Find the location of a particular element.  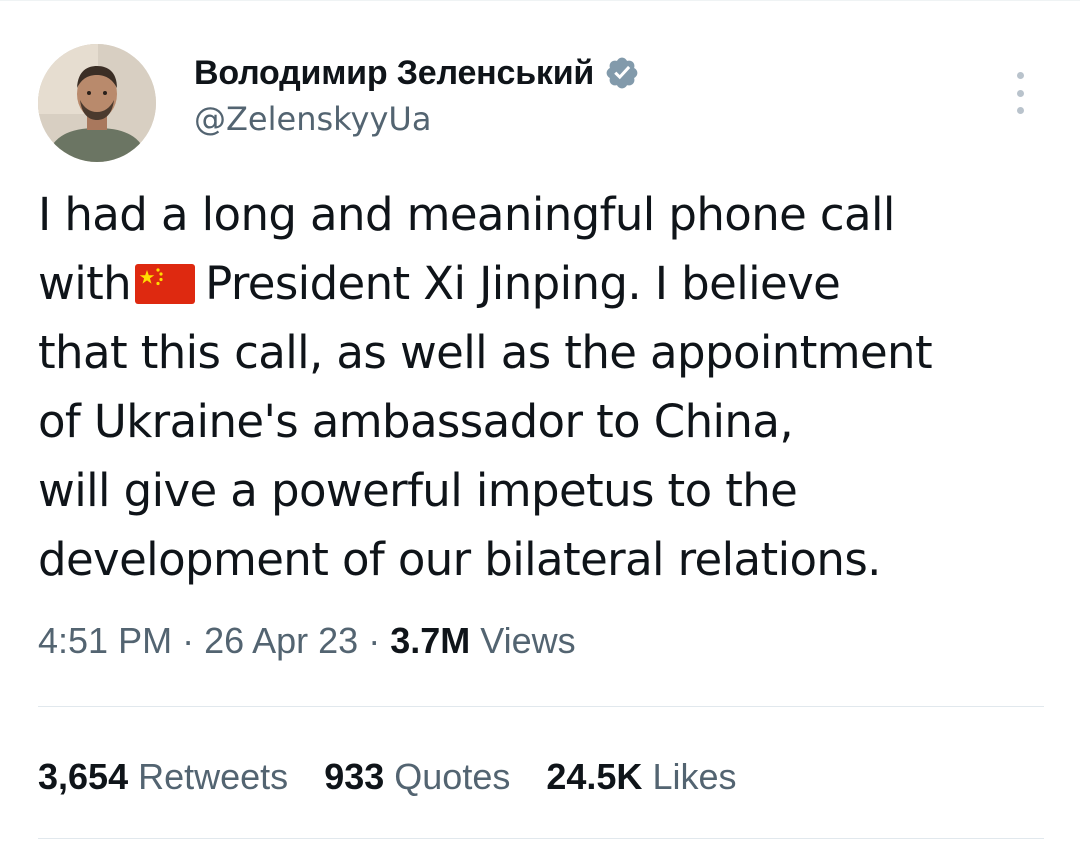

author-avatar is located at coordinates (97, 103).